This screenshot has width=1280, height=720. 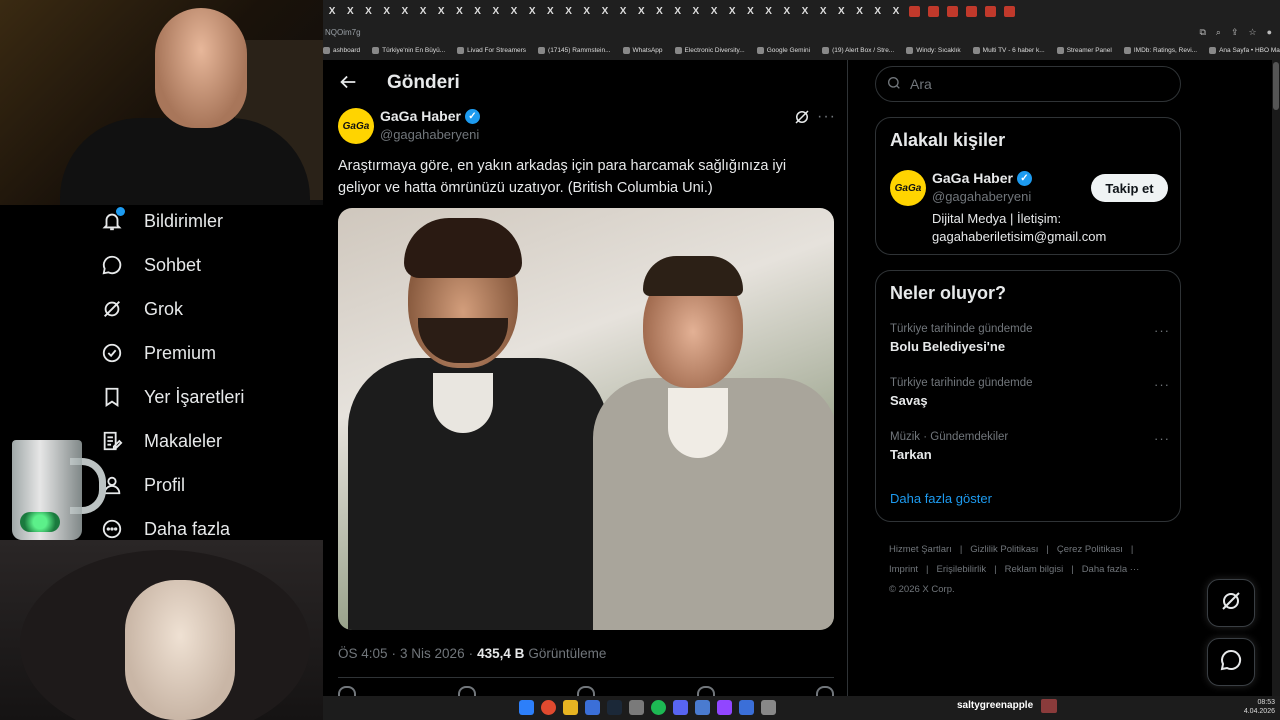 What do you see at coordinates (1202, 32) in the screenshot?
I see `install-icon: ⧉` at bounding box center [1202, 32].